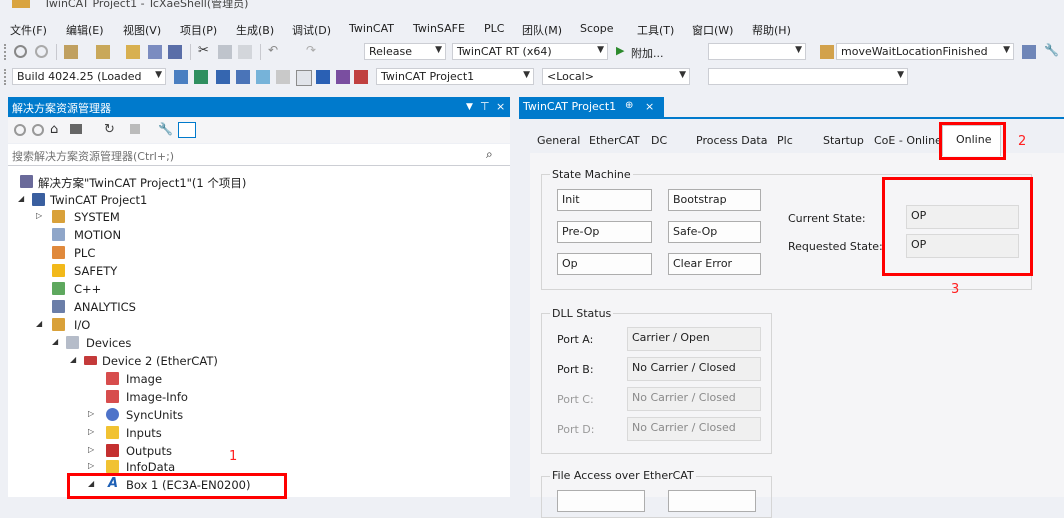 This screenshot has width=1064, height=518. I want to click on activate-config-icon, so click(181, 77).